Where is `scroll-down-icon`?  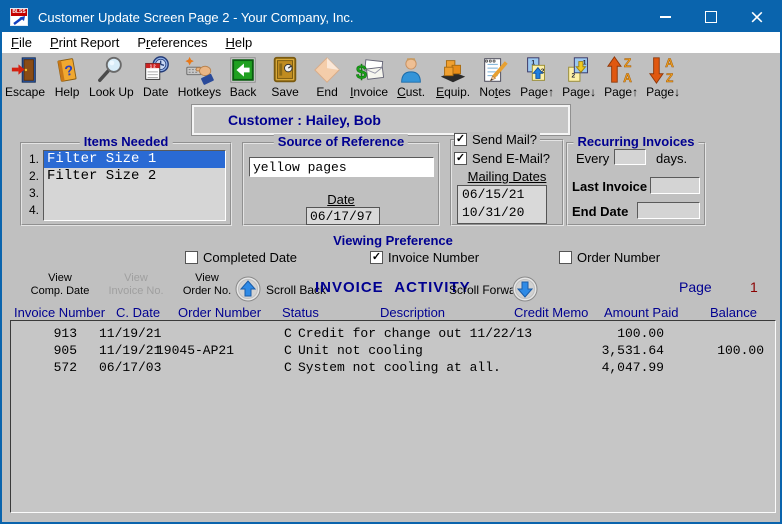
scroll-down-icon is located at coordinates (525, 289).